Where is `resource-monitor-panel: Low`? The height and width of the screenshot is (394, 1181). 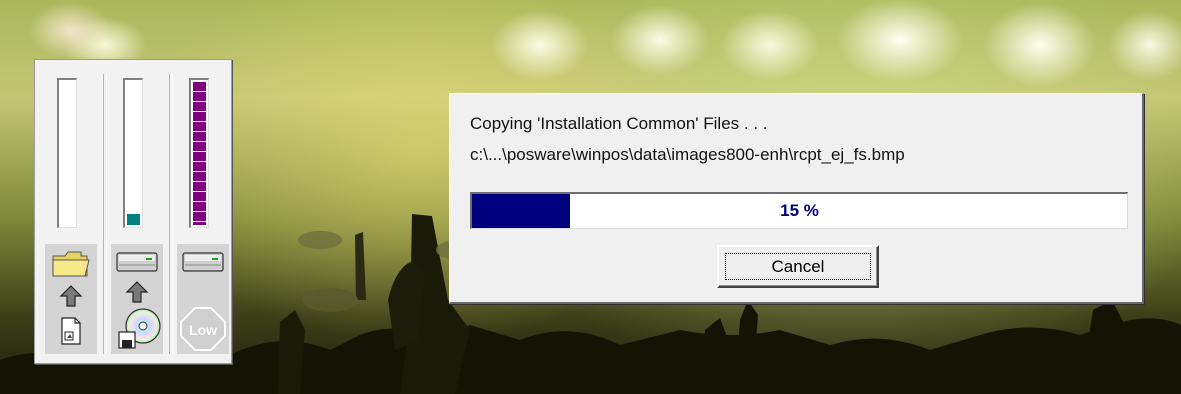
resource-monitor-panel: Low is located at coordinates (133, 211).